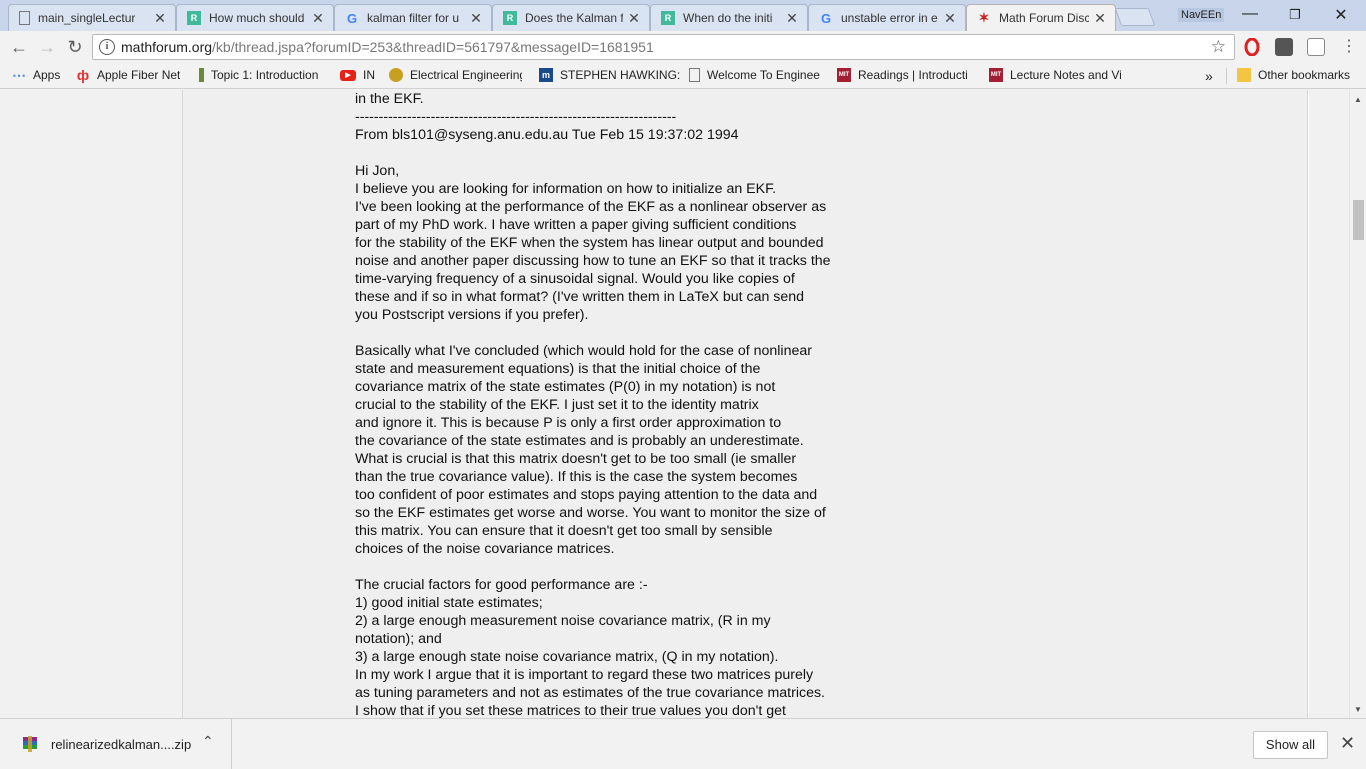 Image resolution: width=1366 pixels, height=769 pixels. I want to click on bookmark-label: Readings | Introducti, so click(913, 75).